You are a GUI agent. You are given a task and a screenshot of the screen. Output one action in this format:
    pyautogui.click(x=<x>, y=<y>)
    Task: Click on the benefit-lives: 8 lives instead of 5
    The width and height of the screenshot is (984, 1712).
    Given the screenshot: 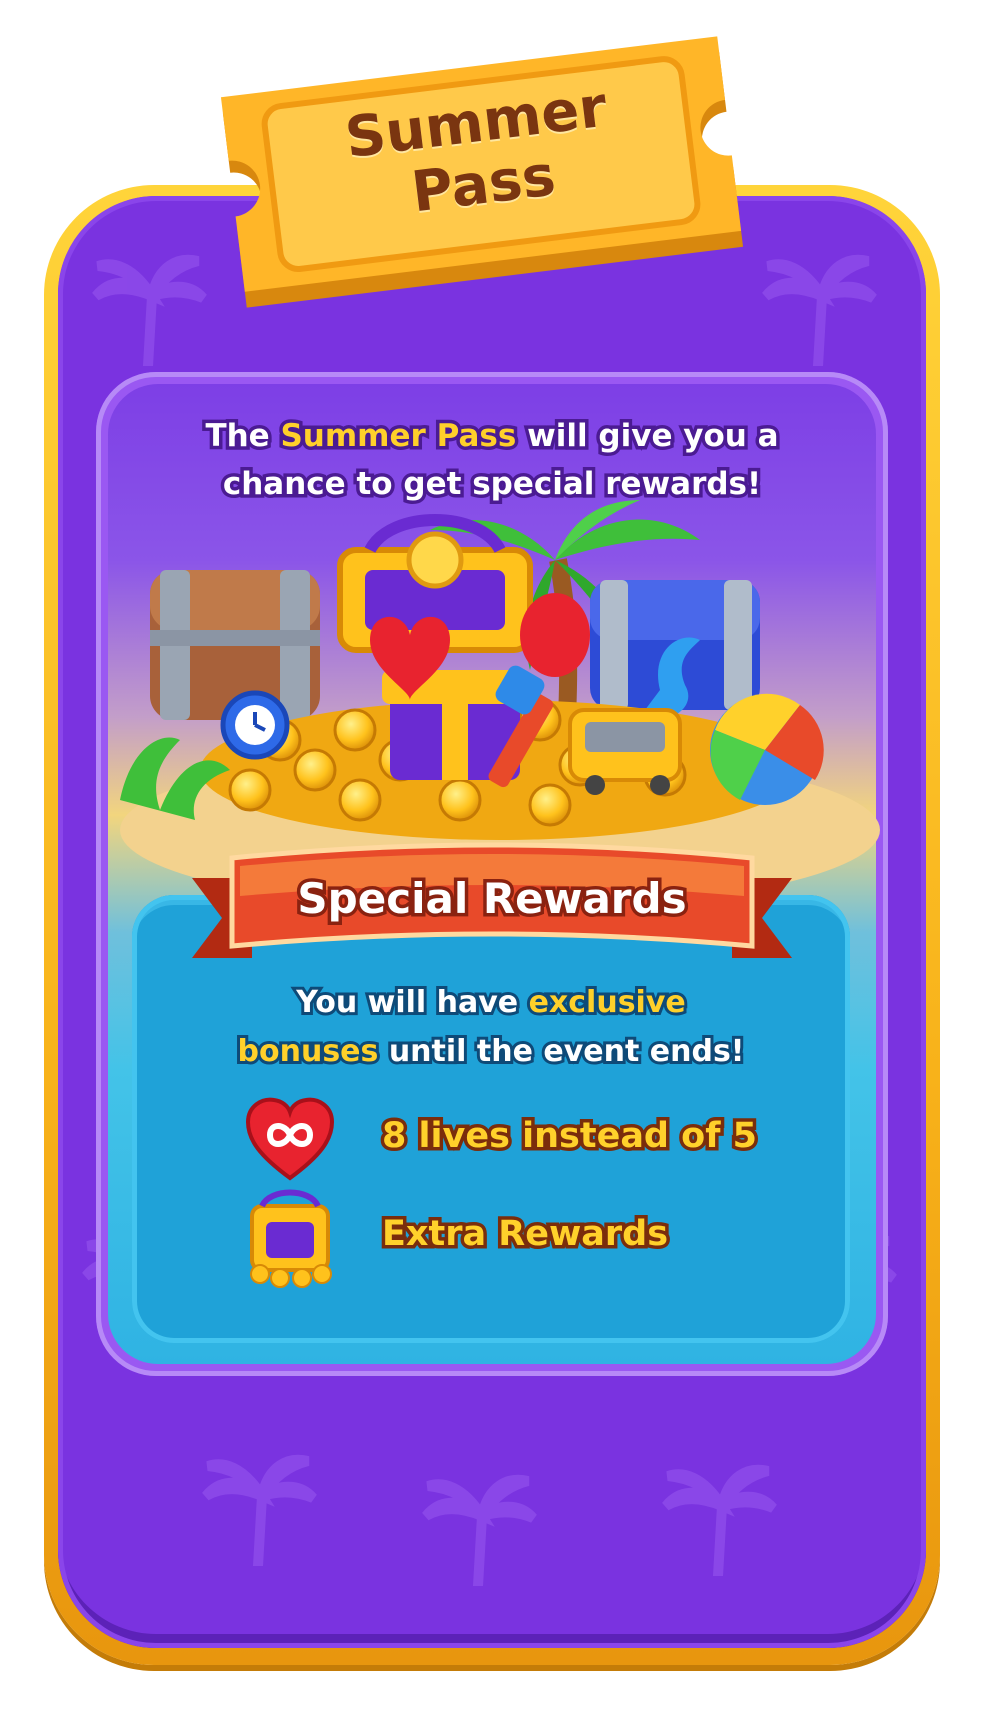 What is the action you would take?
    pyautogui.click(x=540, y=1140)
    